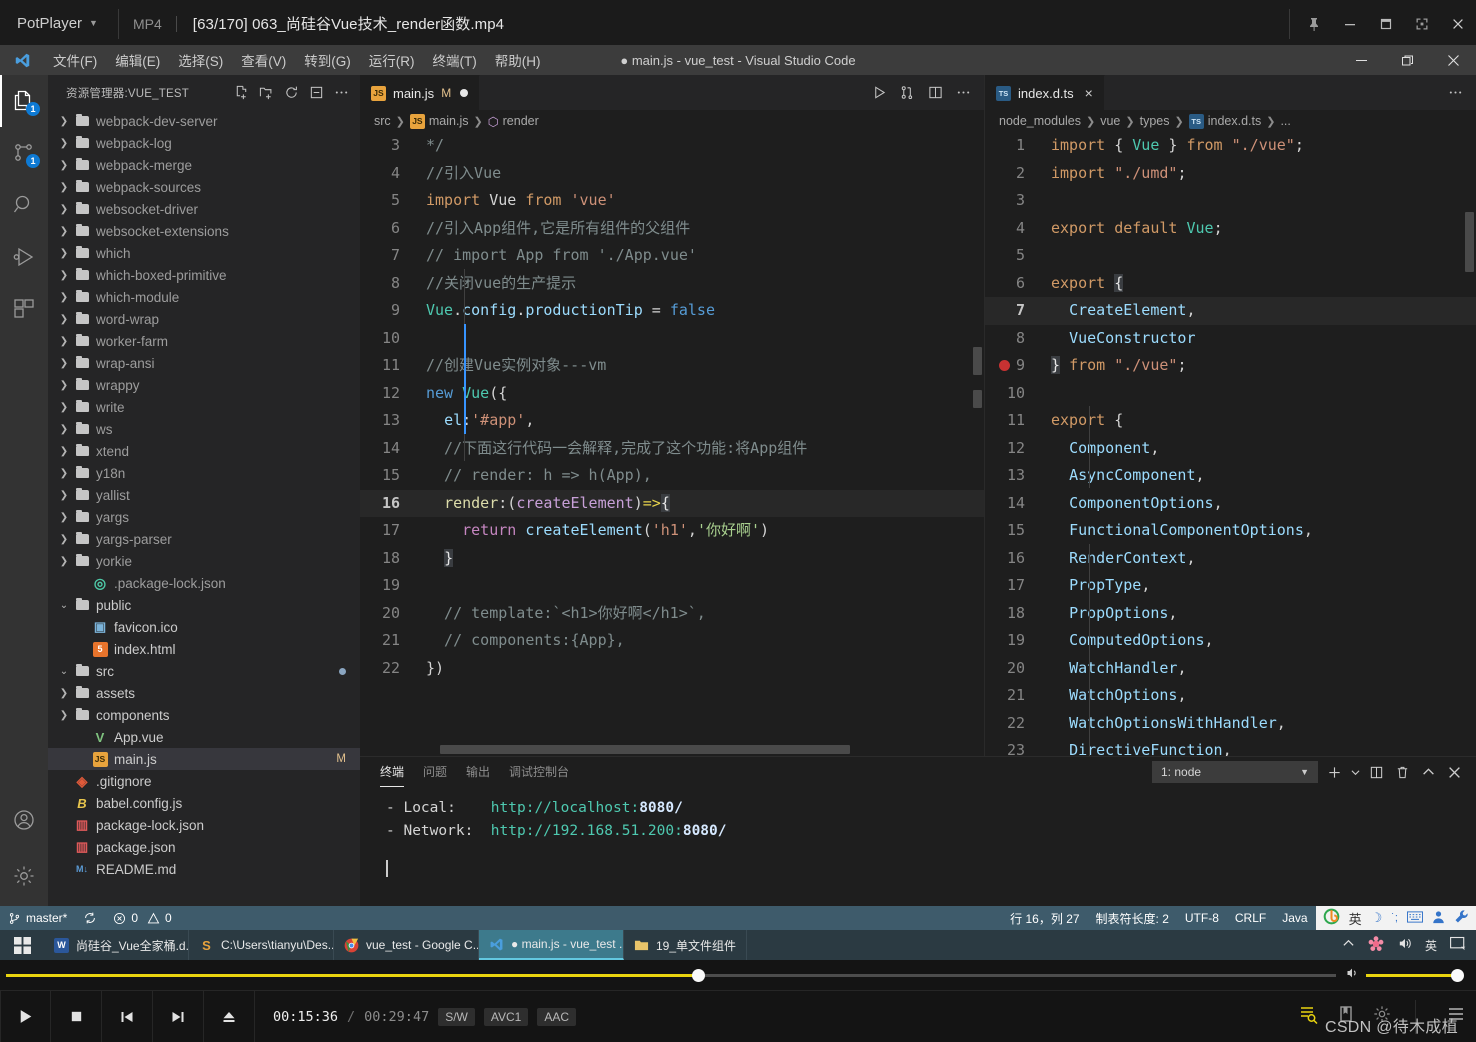 The image size is (1476, 1042). Describe the element at coordinates (518, 60) in the screenshot. I see `menu-help: 帮助(H)` at that location.